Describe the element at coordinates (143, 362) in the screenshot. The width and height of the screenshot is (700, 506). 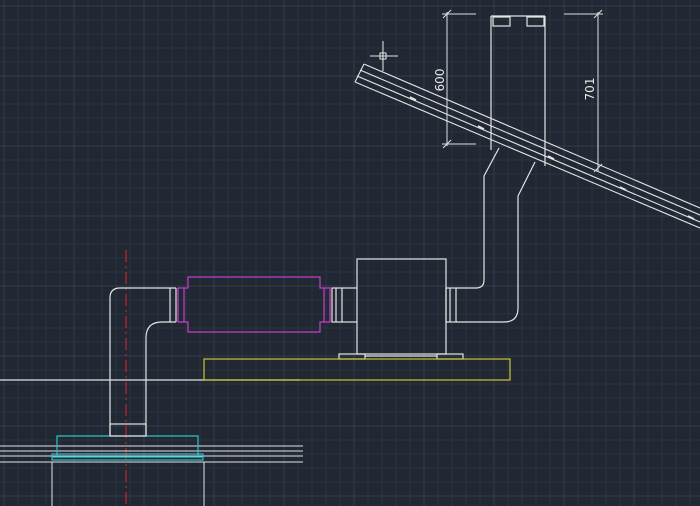
I see `duct-elbow` at that location.